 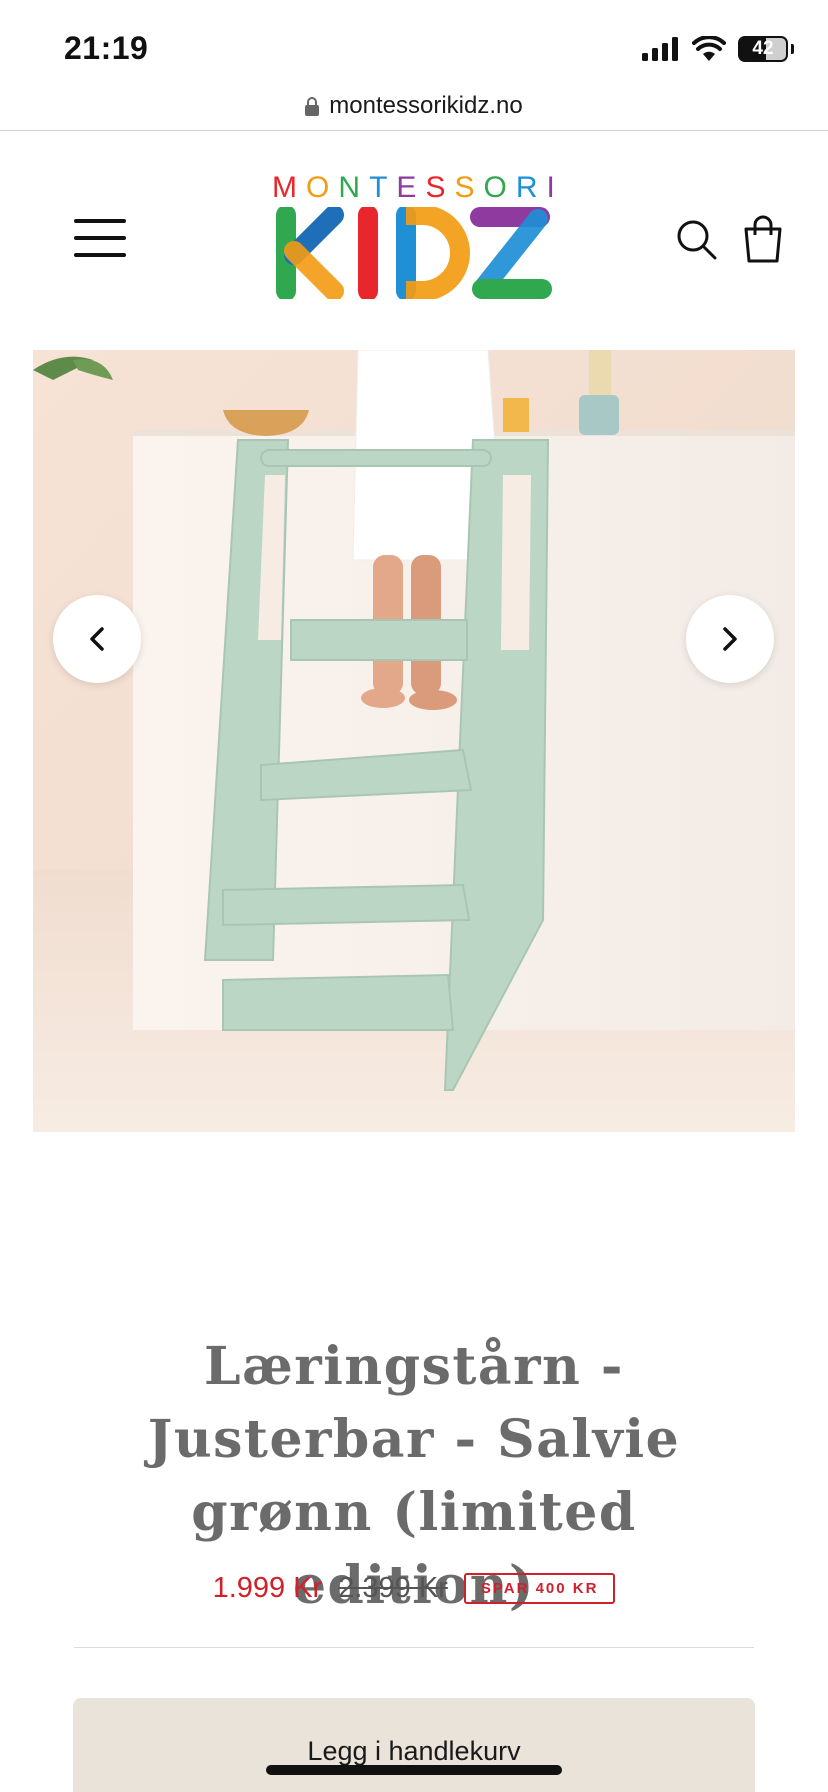 What do you see at coordinates (407, 187) in the screenshot?
I see `logo-letter: E` at bounding box center [407, 187].